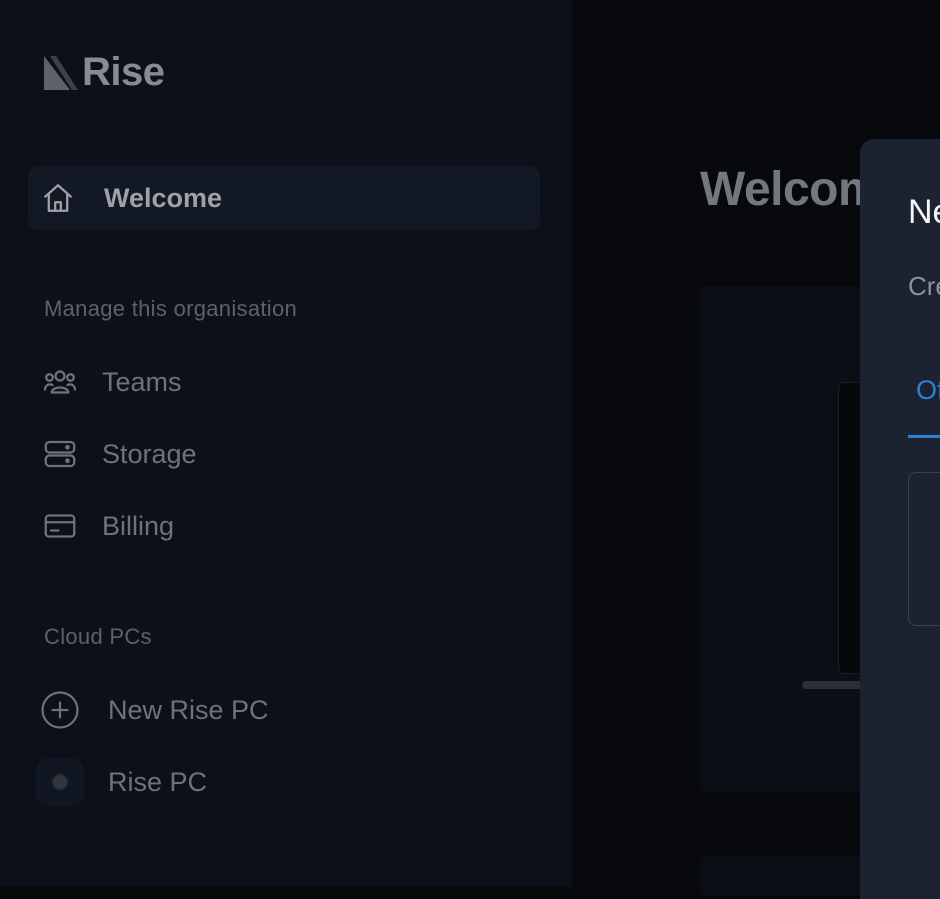  I want to click on modal-tab-active: Of, so click(928, 390).